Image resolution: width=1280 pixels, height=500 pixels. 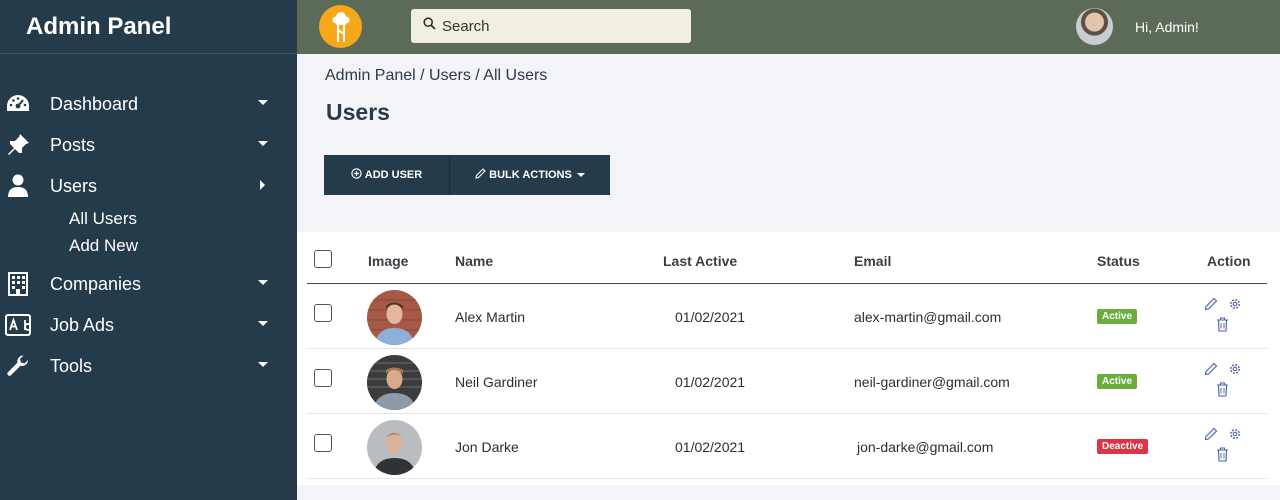 What do you see at coordinates (148, 104) in the screenshot?
I see `sidebar-item-dashboard: Dashboard` at bounding box center [148, 104].